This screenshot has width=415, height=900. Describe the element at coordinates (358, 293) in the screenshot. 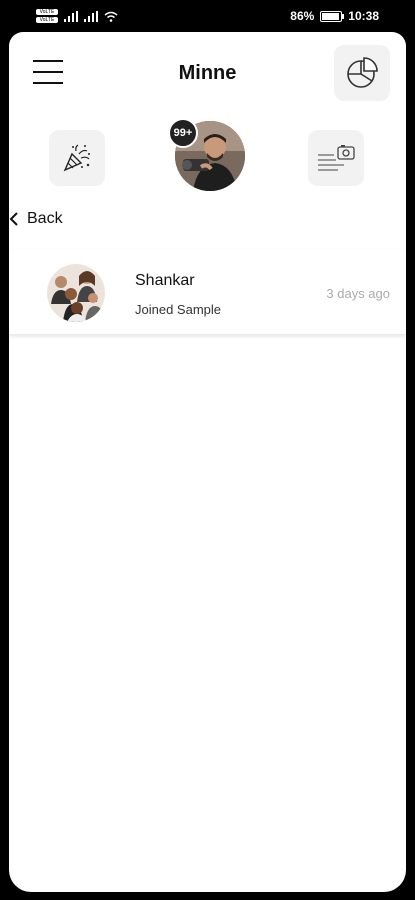

I see `notification-time: 3 days ago` at that location.